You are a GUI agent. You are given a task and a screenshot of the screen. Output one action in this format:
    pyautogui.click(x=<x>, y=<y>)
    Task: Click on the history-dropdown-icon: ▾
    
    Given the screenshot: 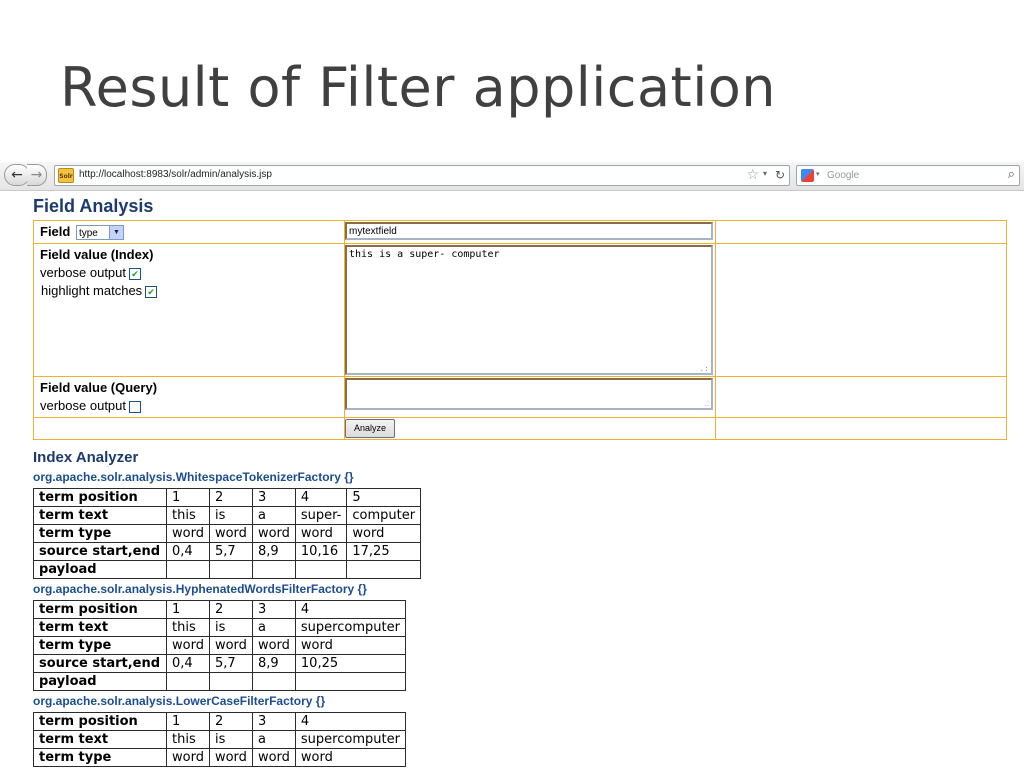 What is the action you would take?
    pyautogui.click(x=765, y=173)
    